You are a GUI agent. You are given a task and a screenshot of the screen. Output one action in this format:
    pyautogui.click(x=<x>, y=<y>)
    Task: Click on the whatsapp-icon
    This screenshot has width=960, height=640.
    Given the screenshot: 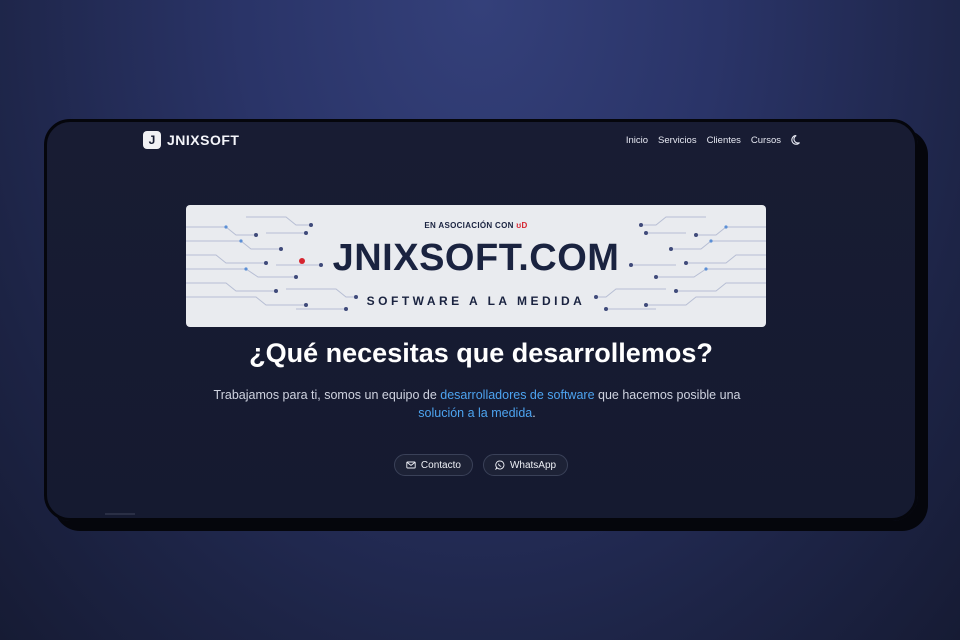 What is the action you would take?
    pyautogui.click(x=500, y=465)
    